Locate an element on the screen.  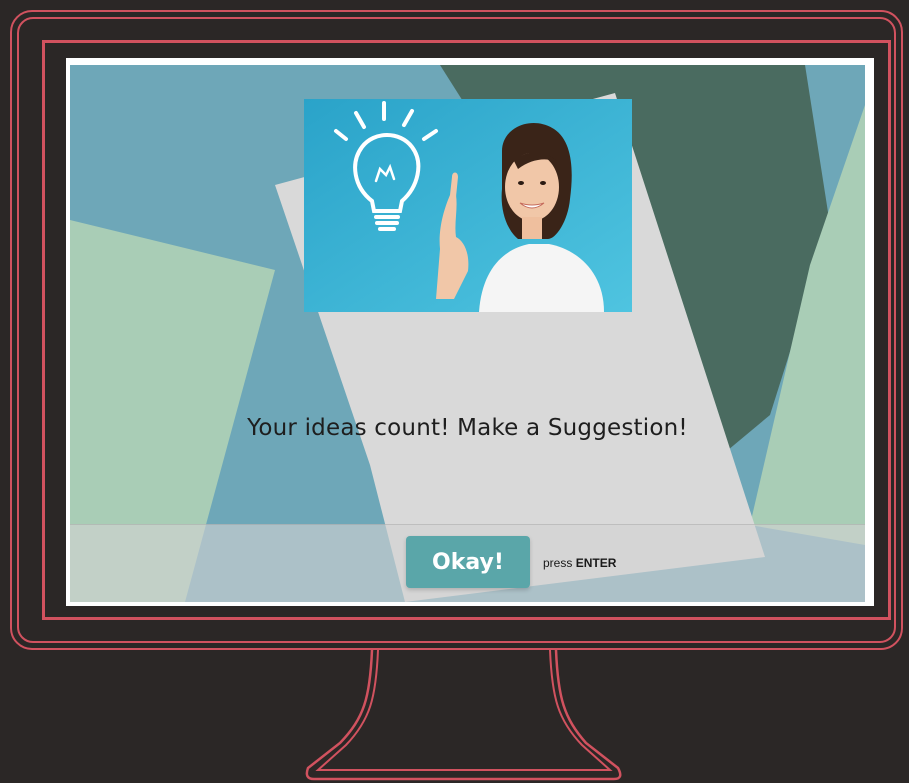
hint-key: ENTER is located at coordinates (596, 563).